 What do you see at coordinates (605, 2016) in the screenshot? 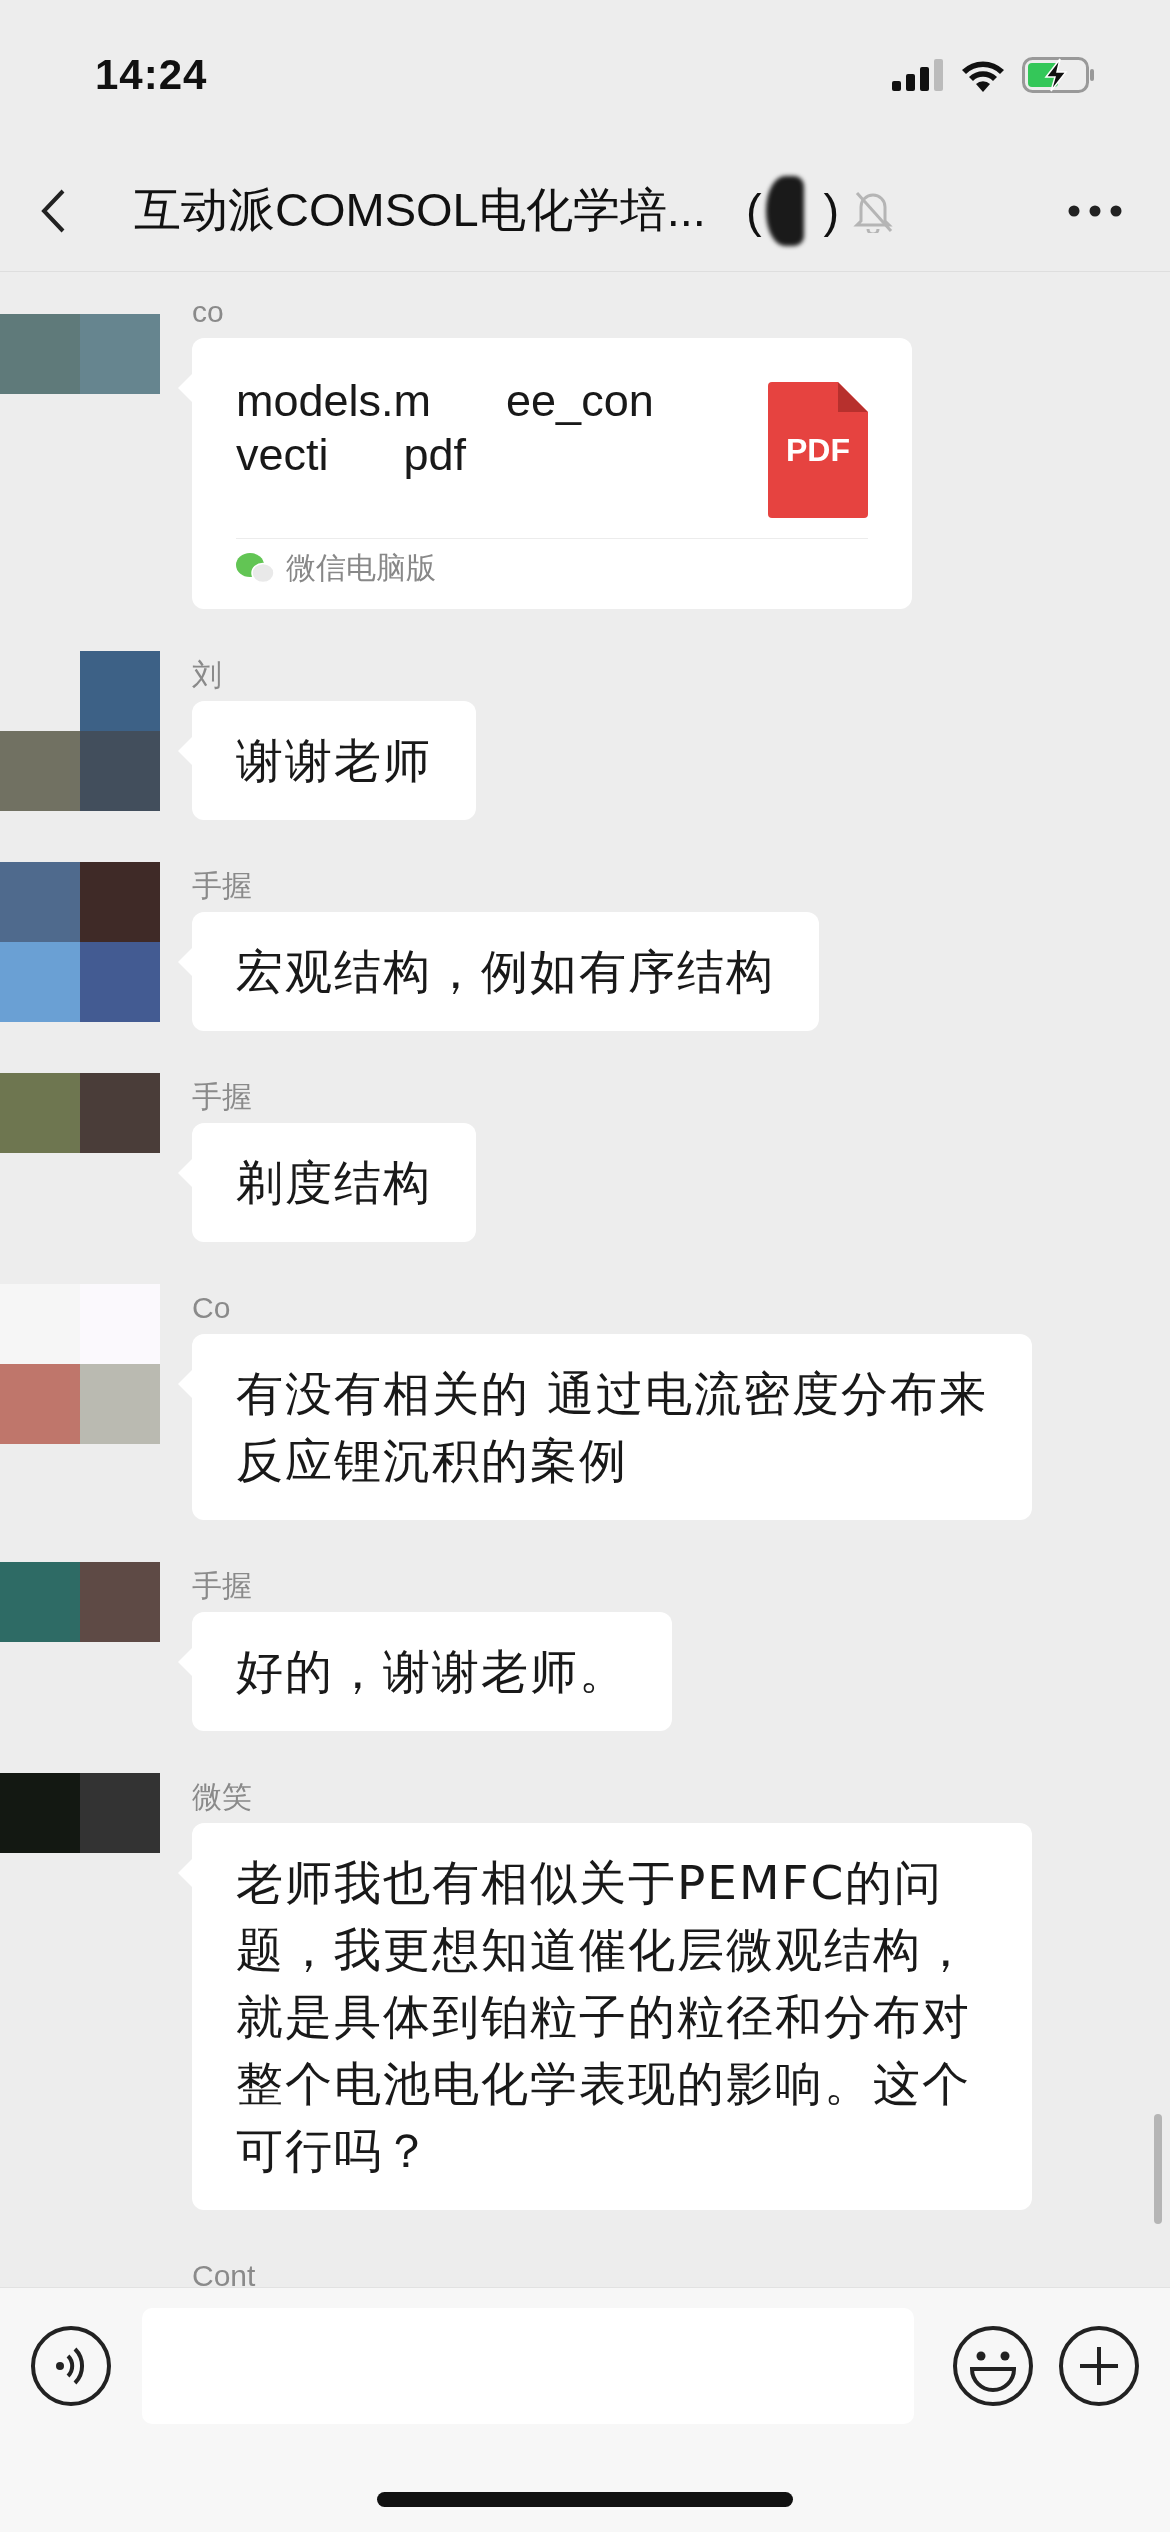
I see `message-bubble: 老师我也有相似关于PEMFC的问题，我更想知道催化层微观结构，就是具体到铂粒子的粒径和分布对整个电池电化学表现的影响。这个可行吗？` at bounding box center [605, 2016].